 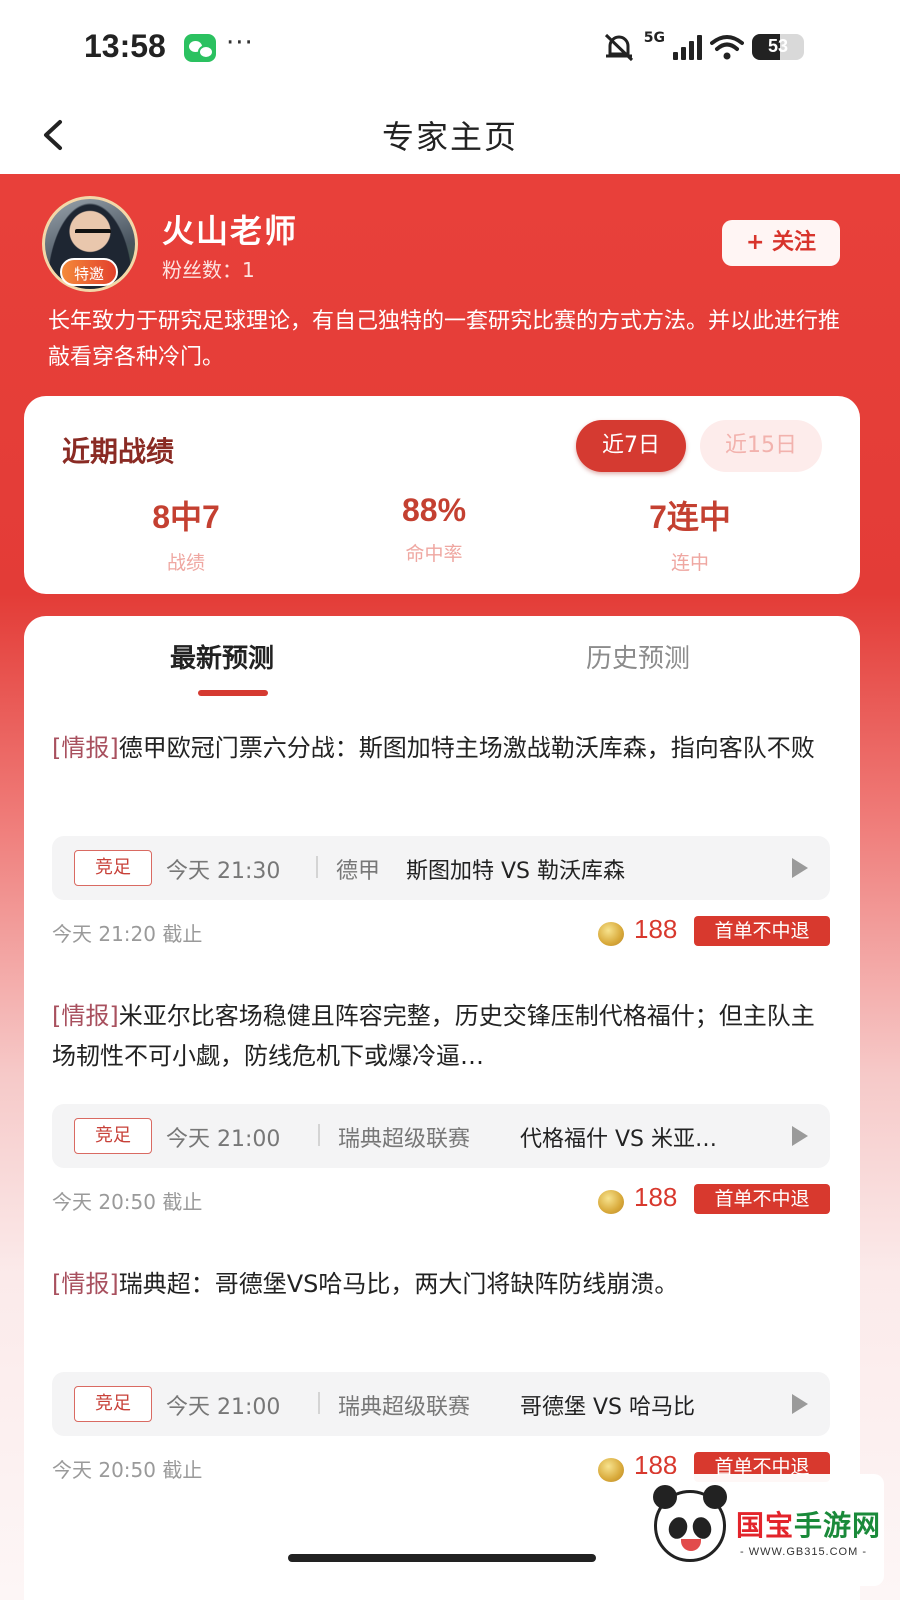 What do you see at coordinates (442, 1558) in the screenshot?
I see `home-indicator` at bounding box center [442, 1558].